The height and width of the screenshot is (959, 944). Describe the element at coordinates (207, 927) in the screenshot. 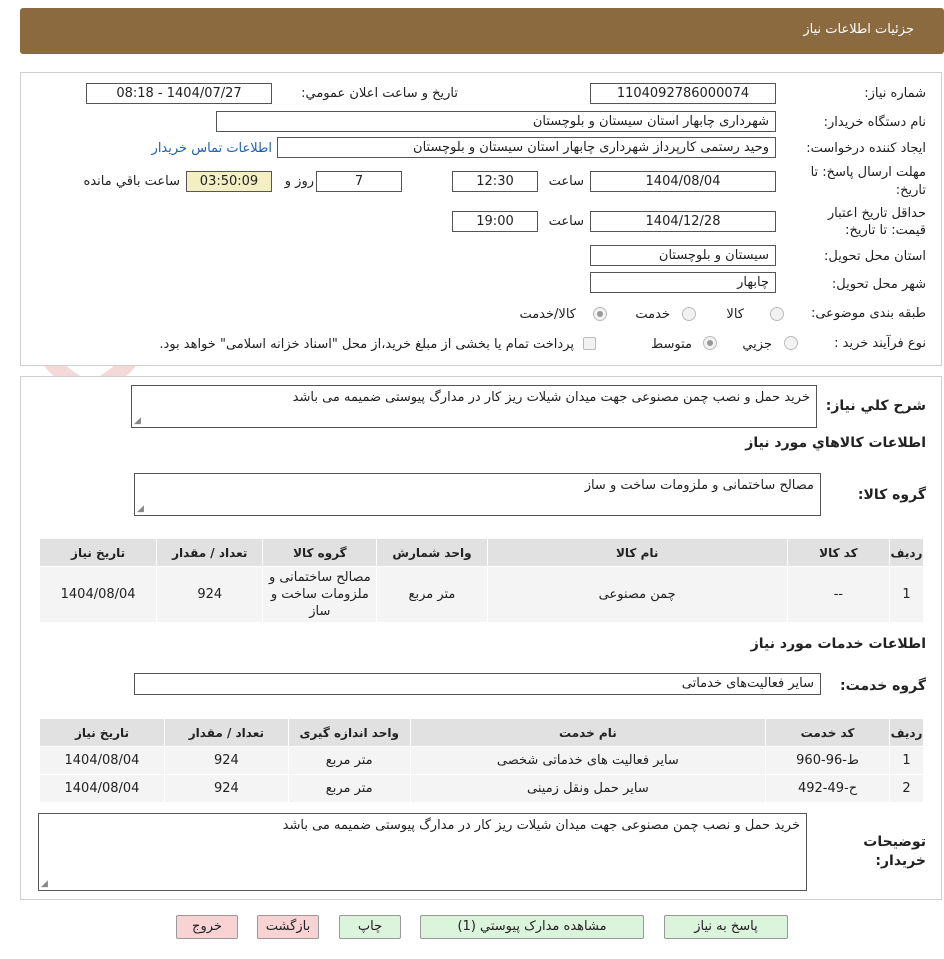

I see `exit-button: خروج` at that location.